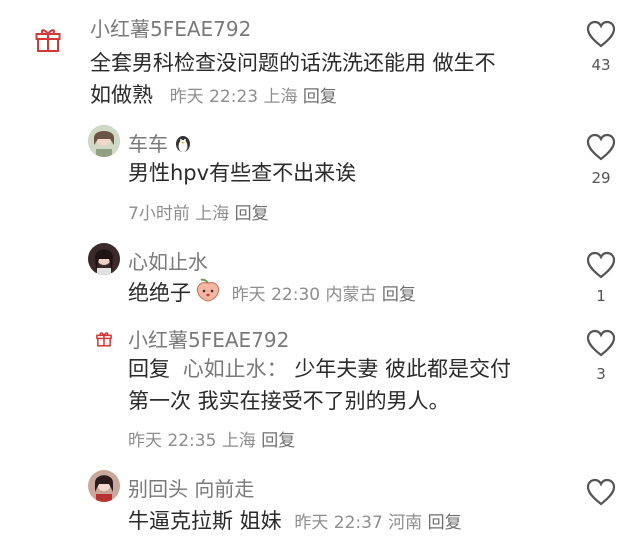  I want to click on comment-text: 回复 心如止水： 少年夫妻 彼此都是交付 第一次 我实在接受不了别的男人。, so click(320, 385).